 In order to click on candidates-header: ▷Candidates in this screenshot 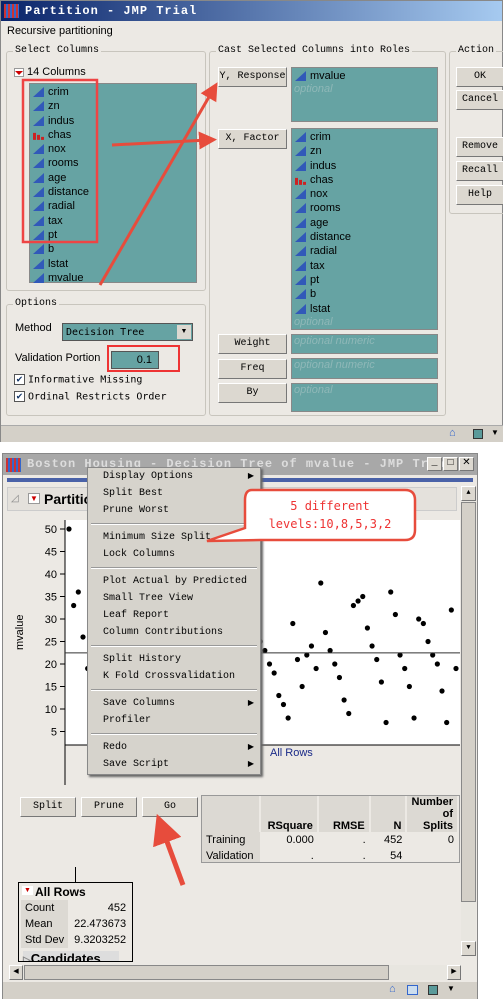, I will do `click(71, 956)`.